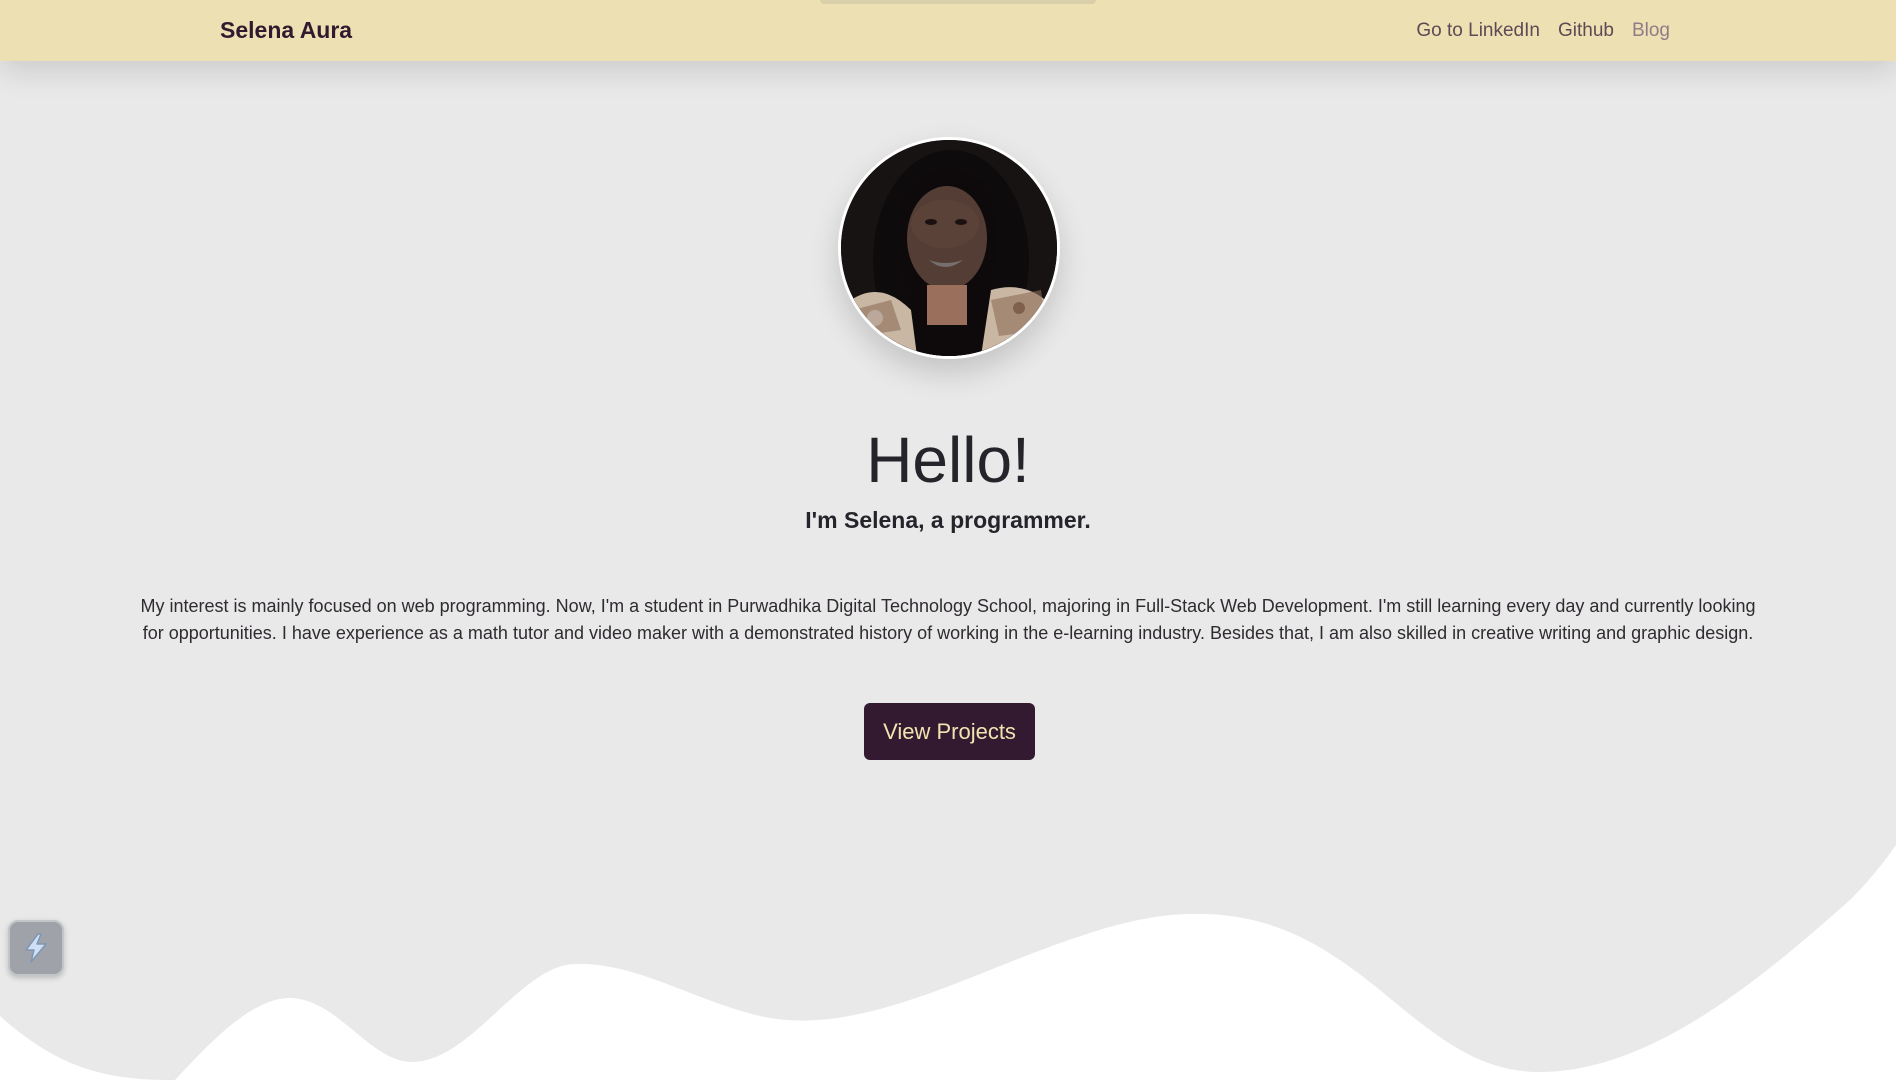  What do you see at coordinates (1651, 31) in the screenshot?
I see `nav-link-blog: Blog` at bounding box center [1651, 31].